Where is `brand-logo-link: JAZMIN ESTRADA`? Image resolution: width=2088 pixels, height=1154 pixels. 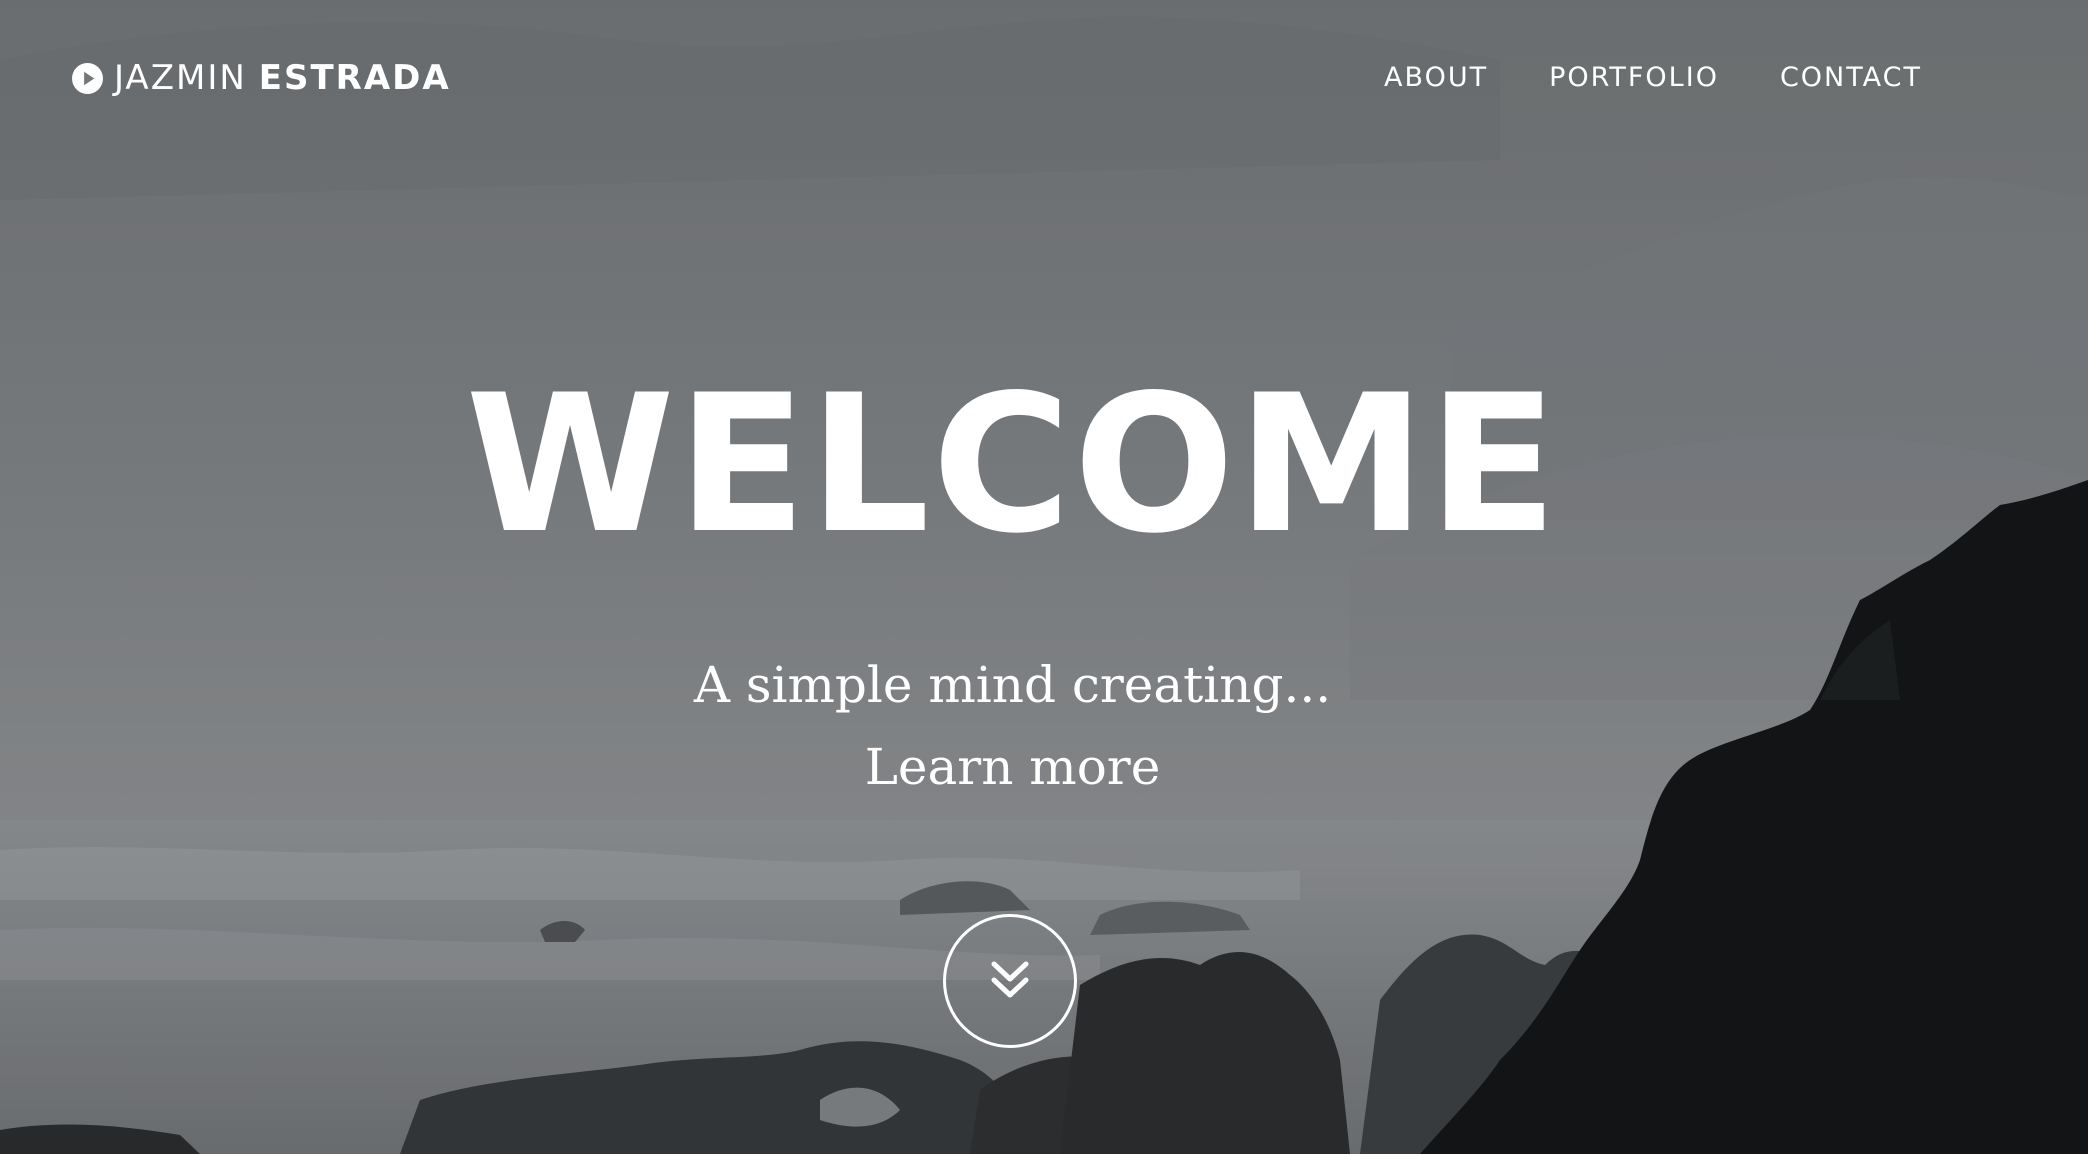
brand-logo-link: JAZMIN ESTRADA is located at coordinates (261, 78).